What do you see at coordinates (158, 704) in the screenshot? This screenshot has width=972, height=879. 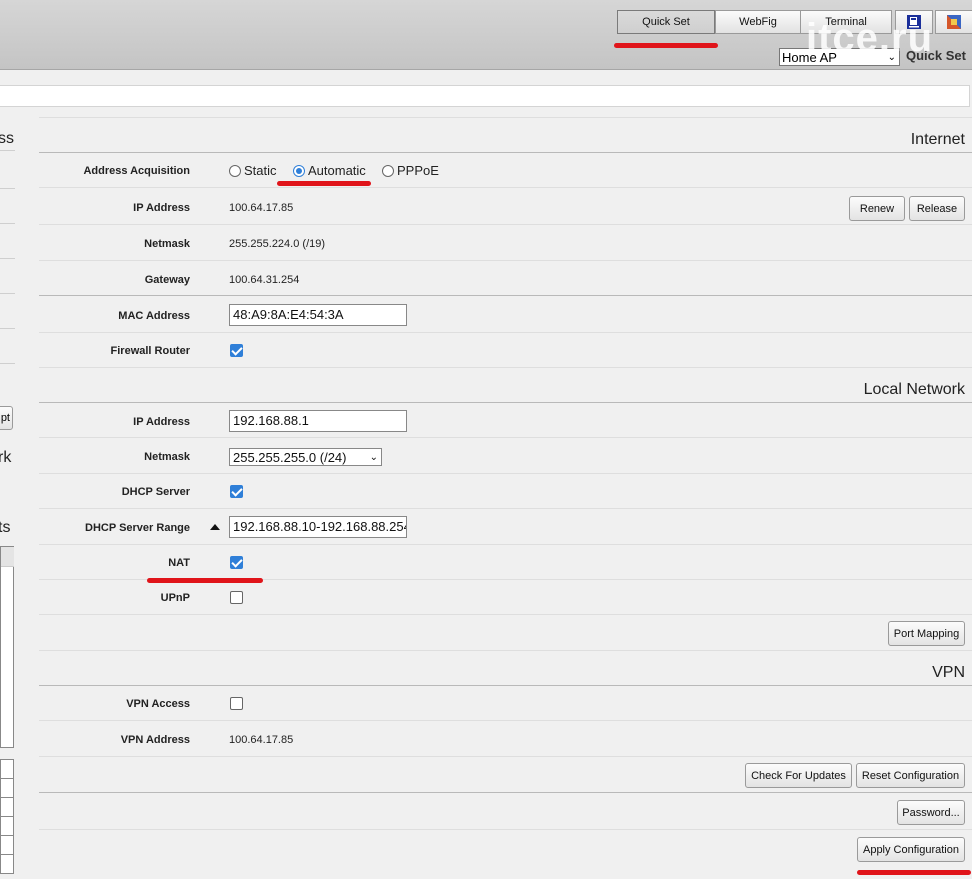 I see `vpn-access-label: VPN Access` at bounding box center [158, 704].